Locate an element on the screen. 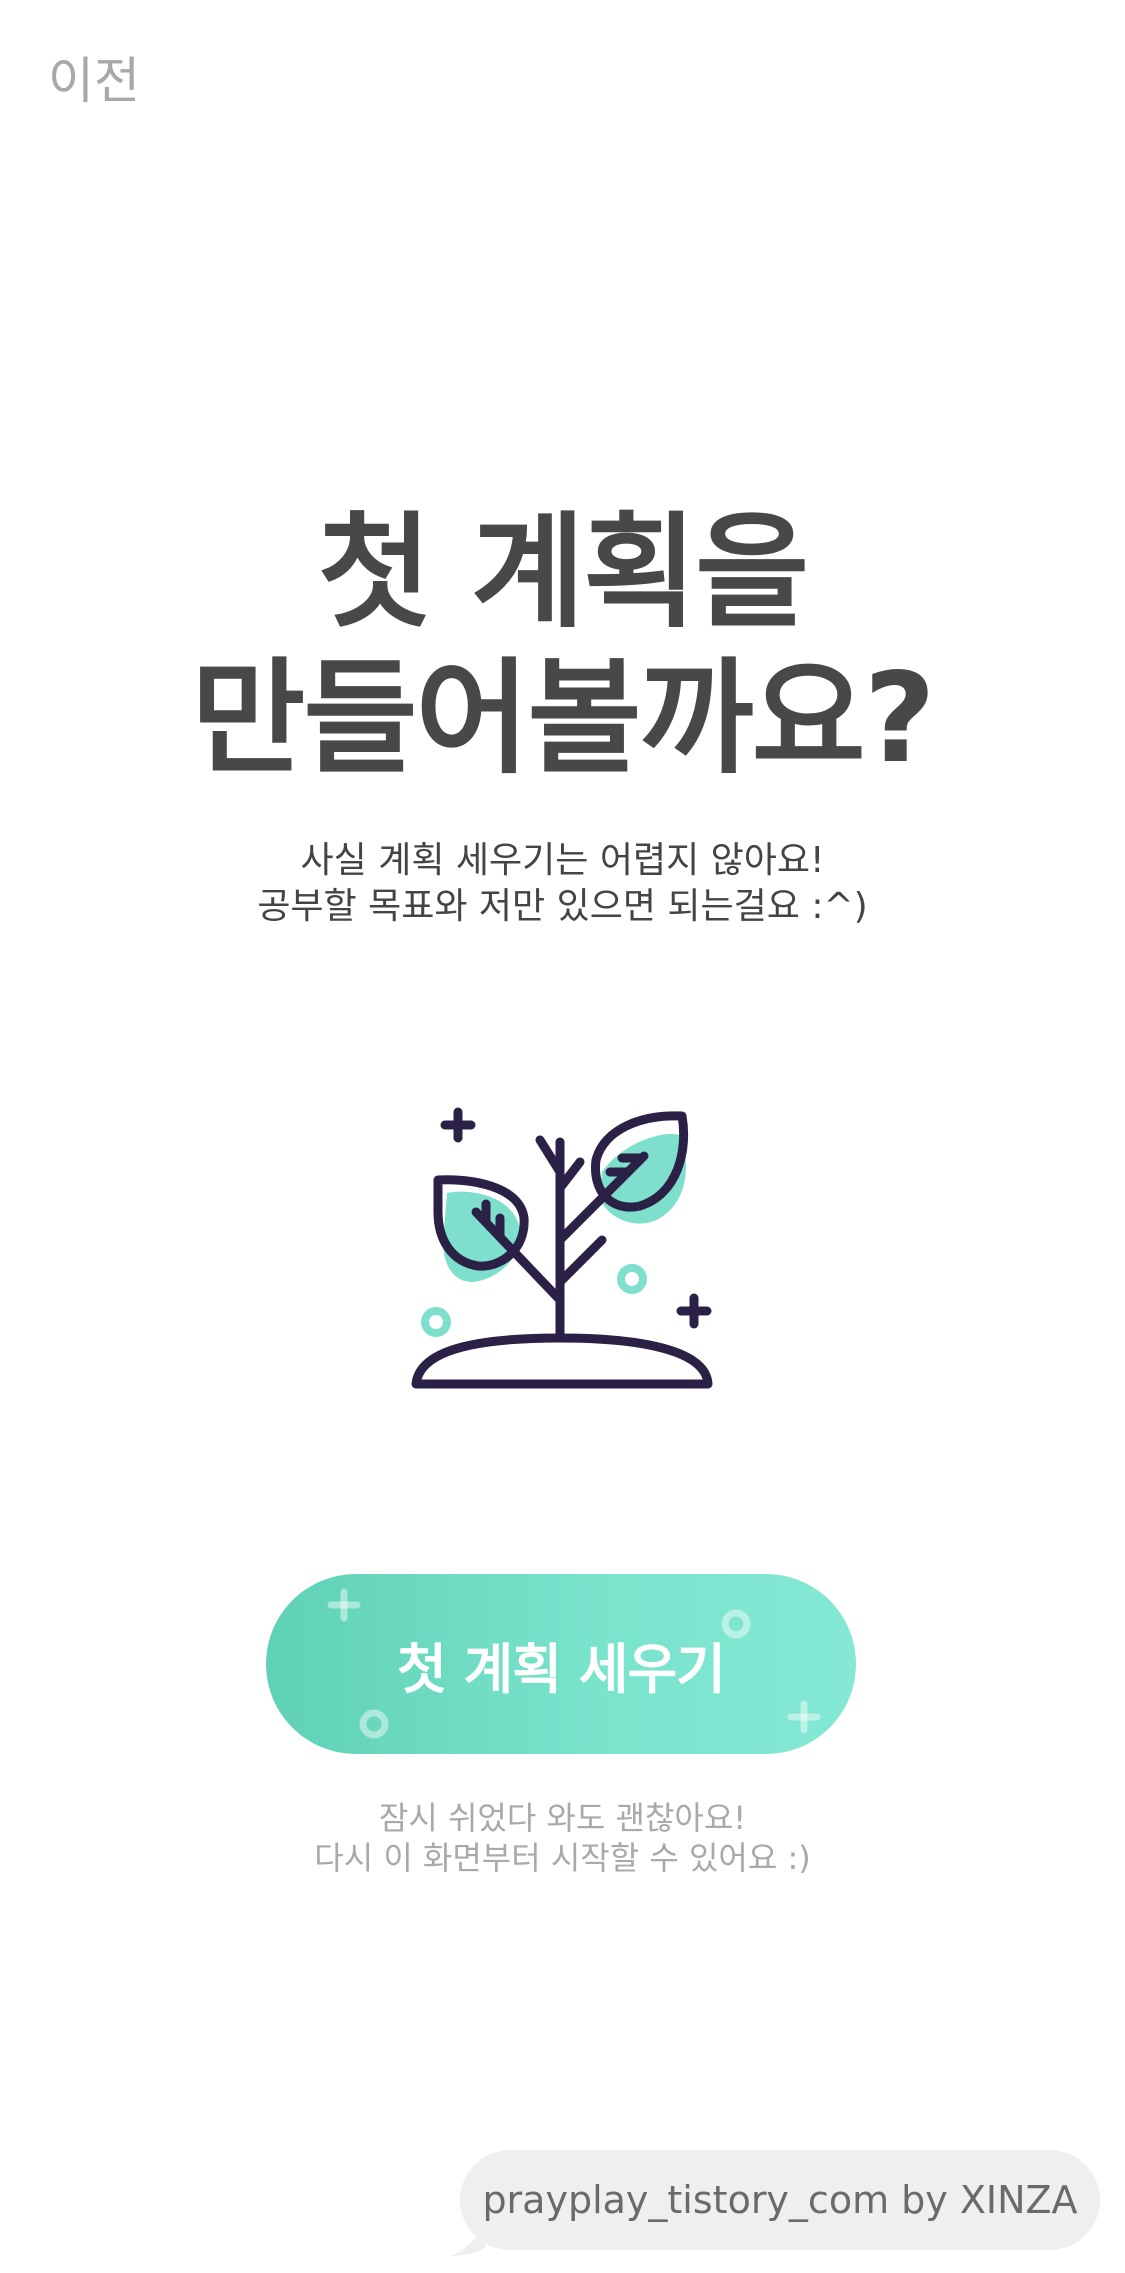 Image resolution: width=1125 pixels, height=2273 pixels. page-title-line-1: 첫 계획을 is located at coordinates (563, 573).